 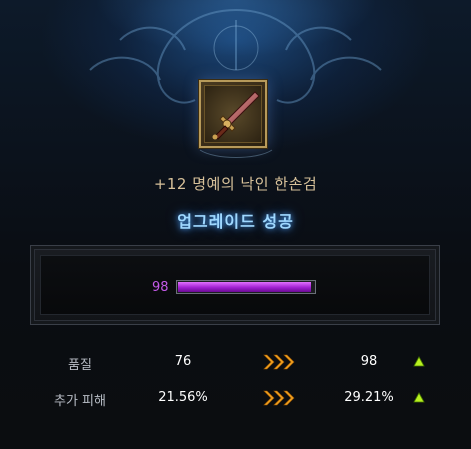 What do you see at coordinates (369, 361) in the screenshot?
I see `stat-after-value: 98` at bounding box center [369, 361].